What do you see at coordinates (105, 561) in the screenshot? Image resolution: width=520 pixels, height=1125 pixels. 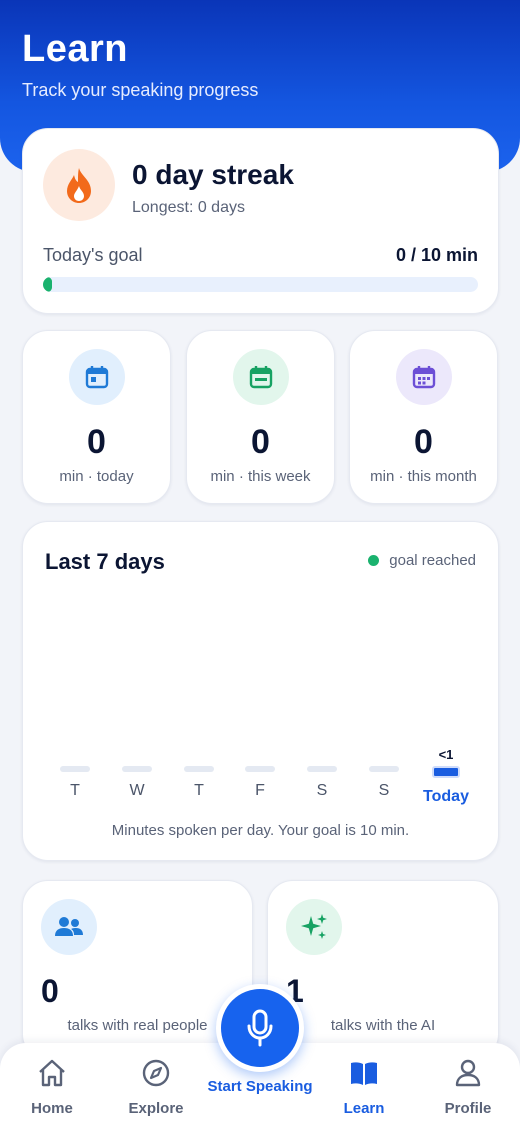 I see `week-title: Last 7 days` at bounding box center [105, 561].